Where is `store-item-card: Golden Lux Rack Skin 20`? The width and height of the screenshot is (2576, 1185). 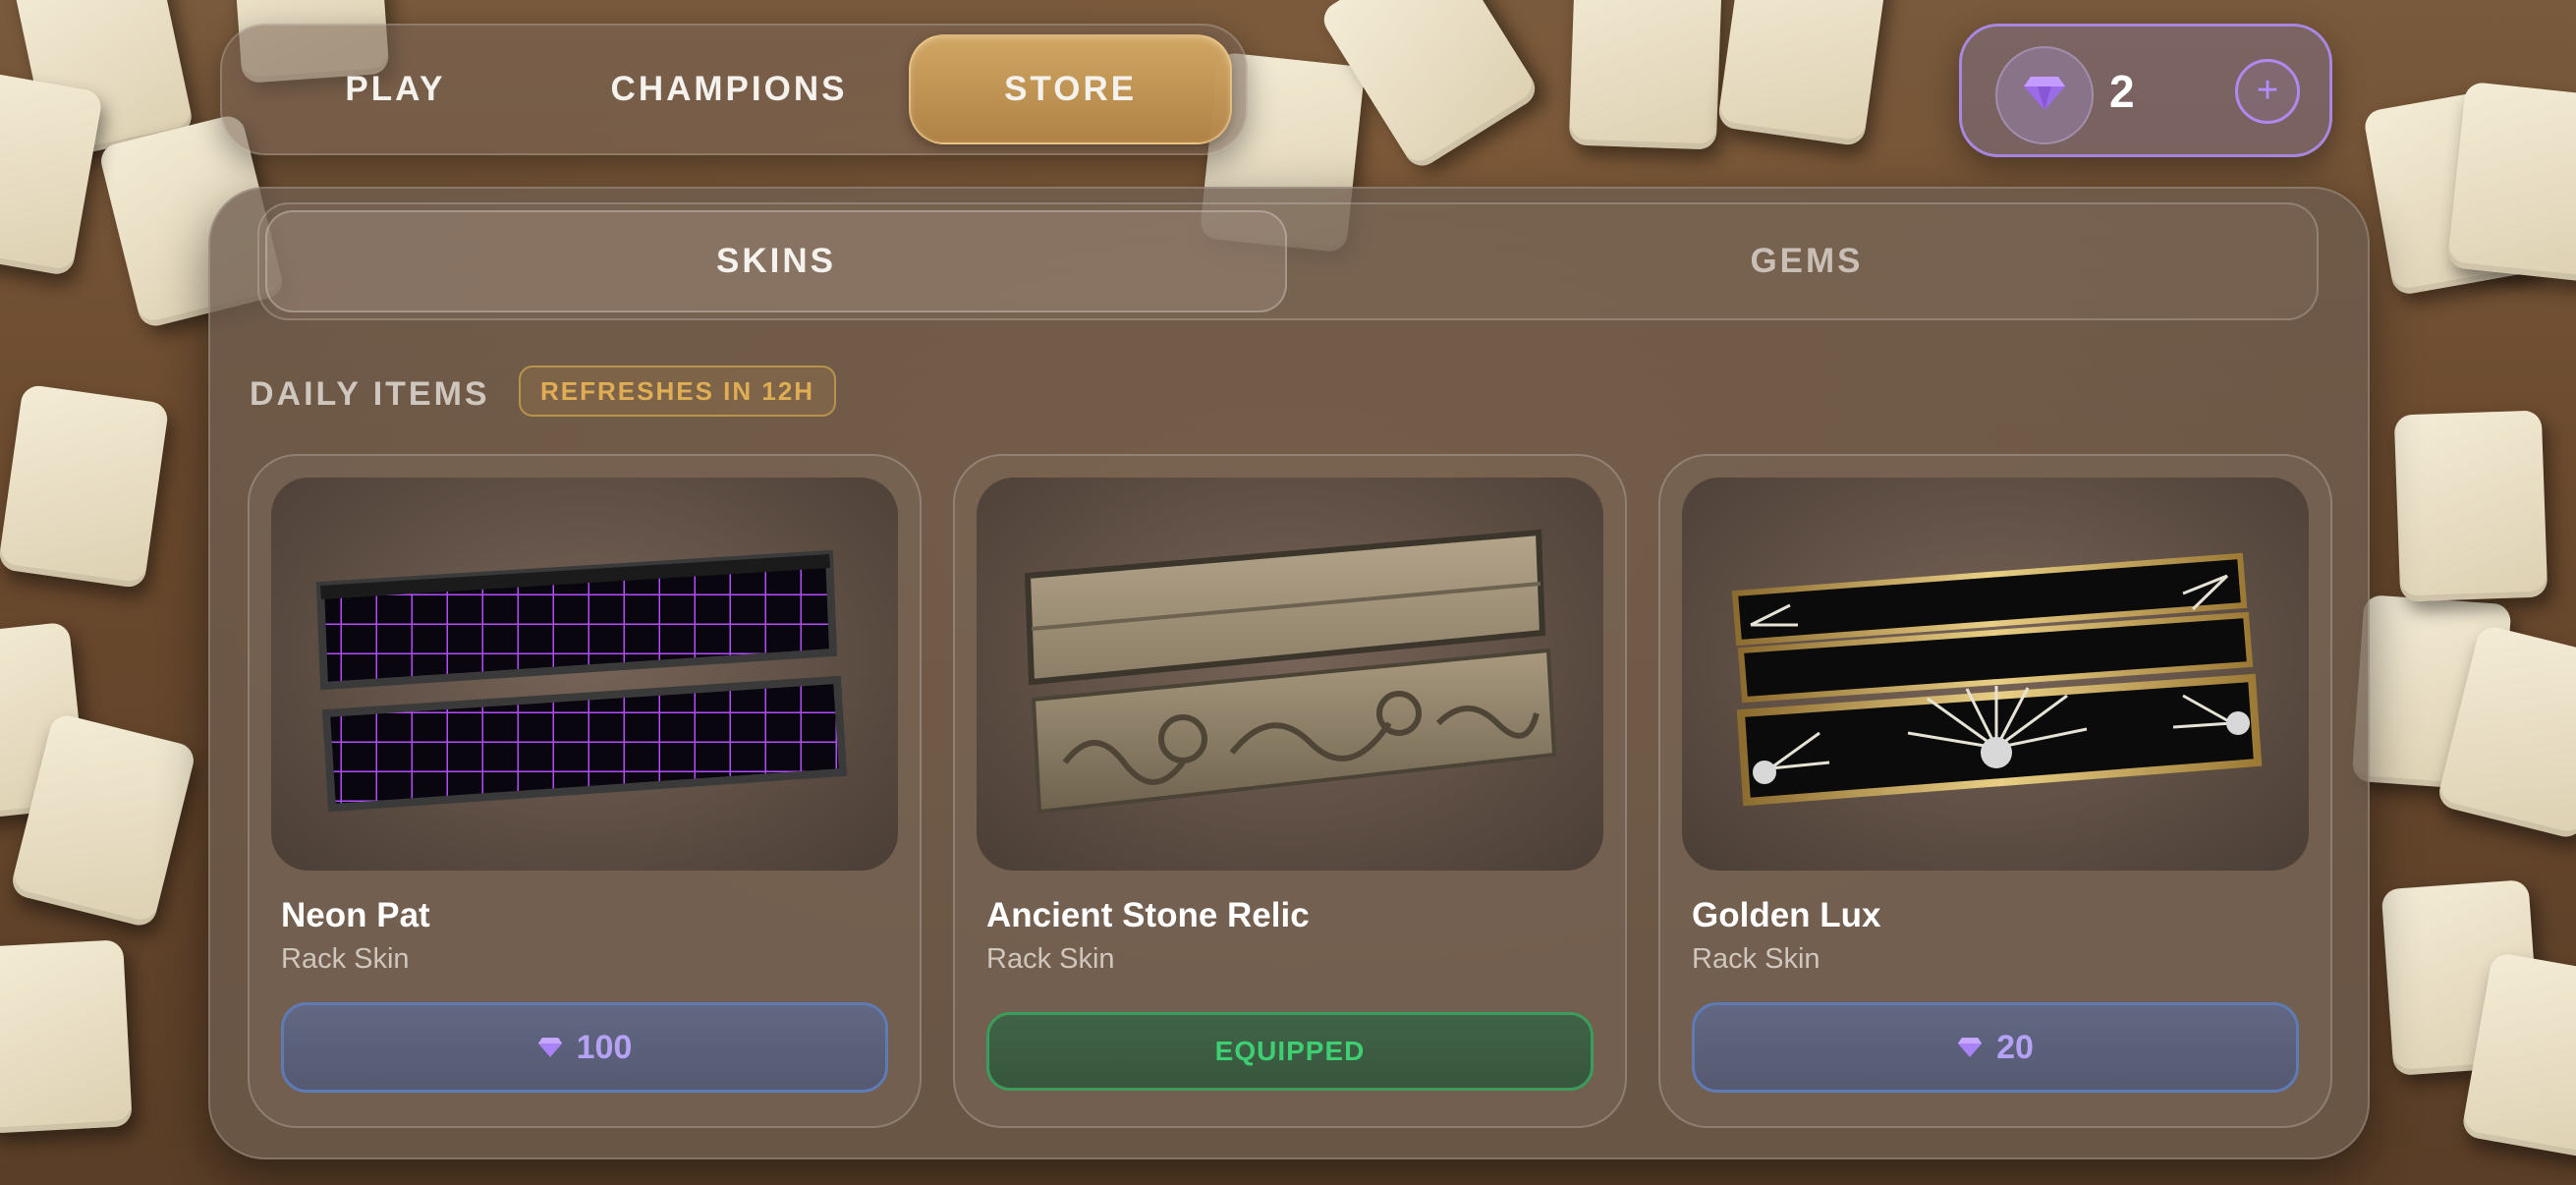 store-item-card: Golden Lux Rack Skin 20 is located at coordinates (1995, 791).